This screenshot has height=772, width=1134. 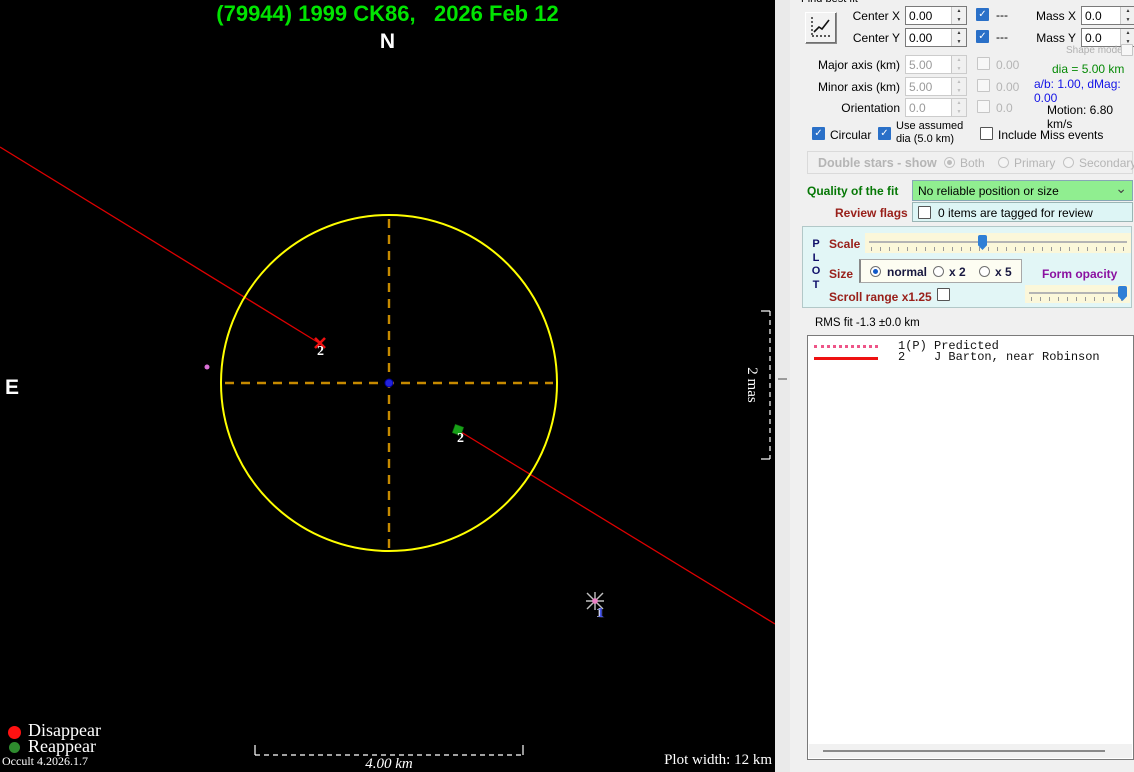 What do you see at coordinates (924, 212) in the screenshot?
I see `review-flags-checkbox` at bounding box center [924, 212].